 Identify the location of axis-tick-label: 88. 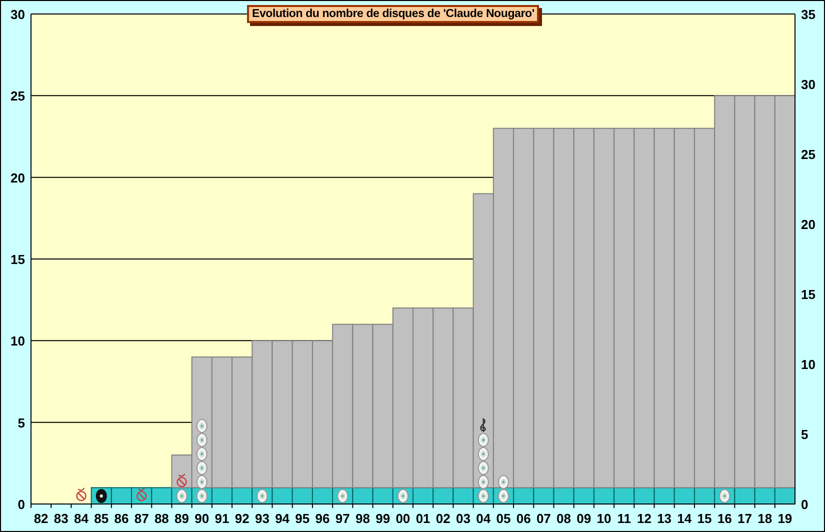
(161, 518).